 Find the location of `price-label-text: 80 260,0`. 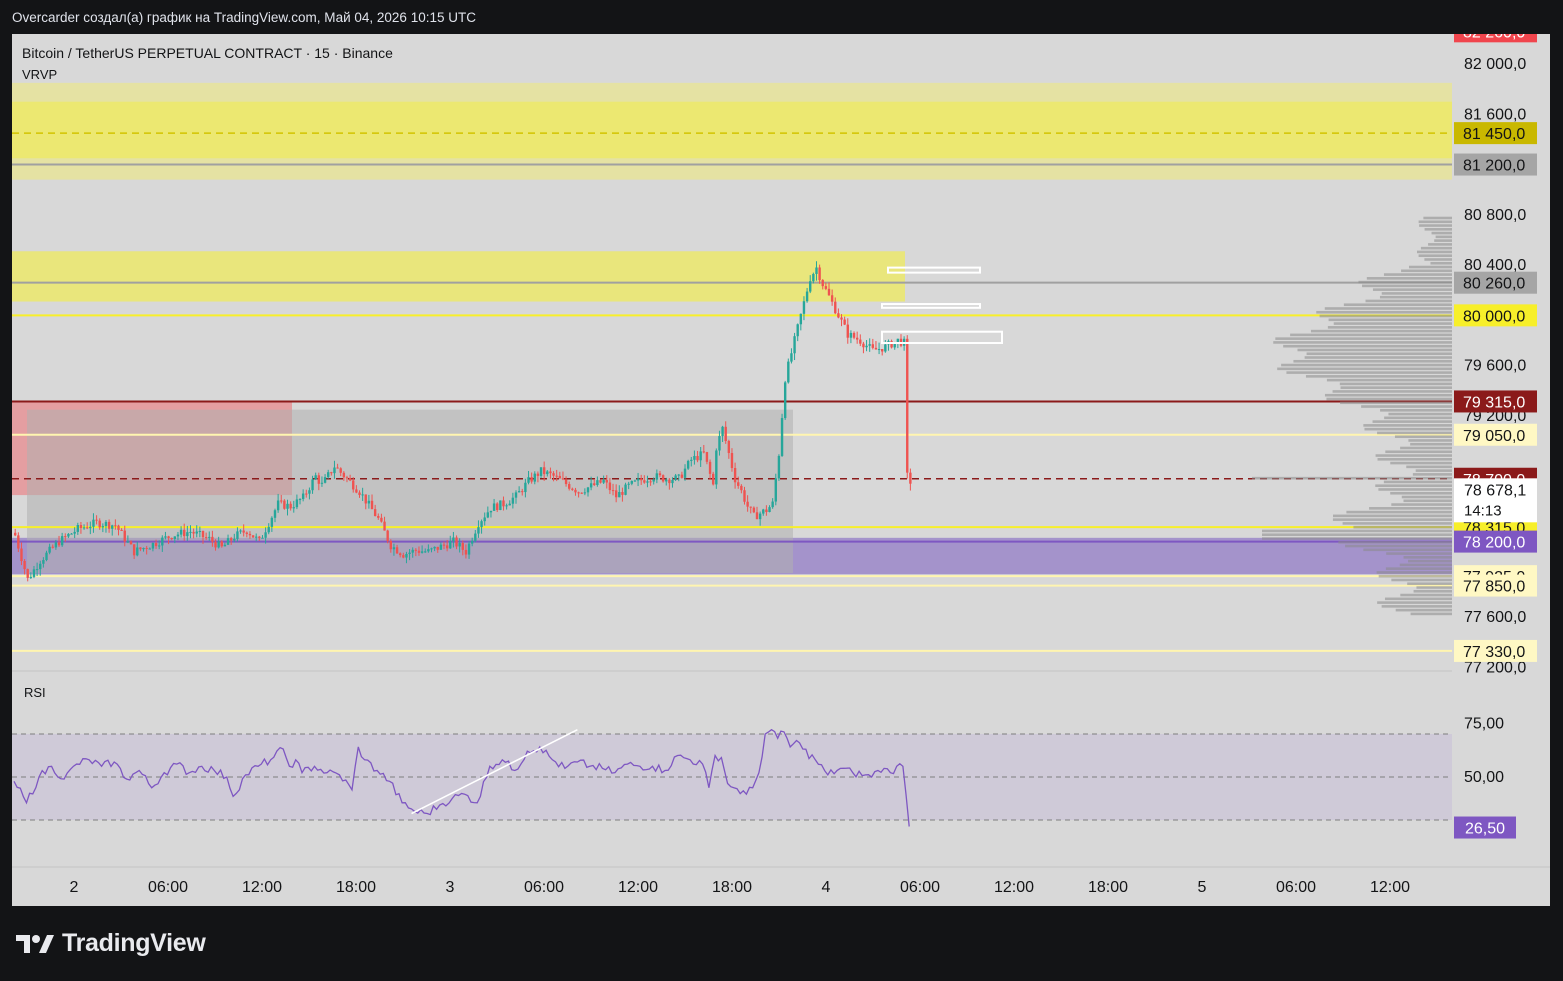

price-label-text: 80 260,0 is located at coordinates (1494, 284).